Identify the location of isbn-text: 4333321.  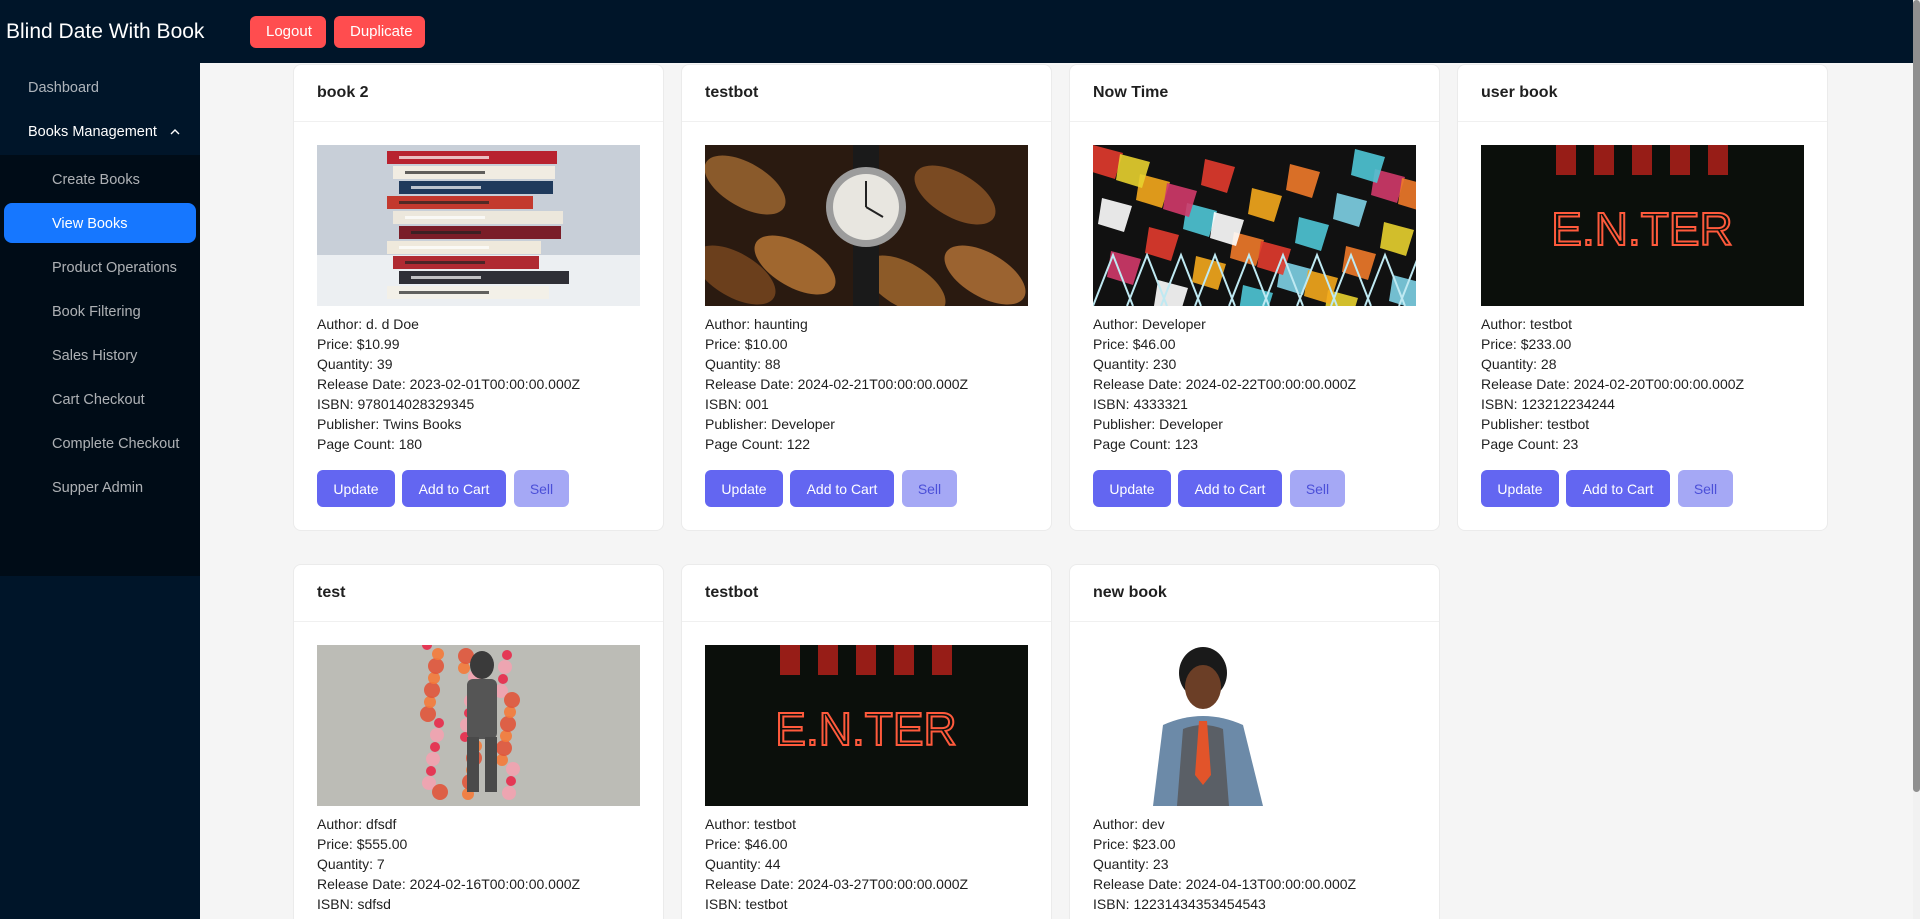
(1160, 404).